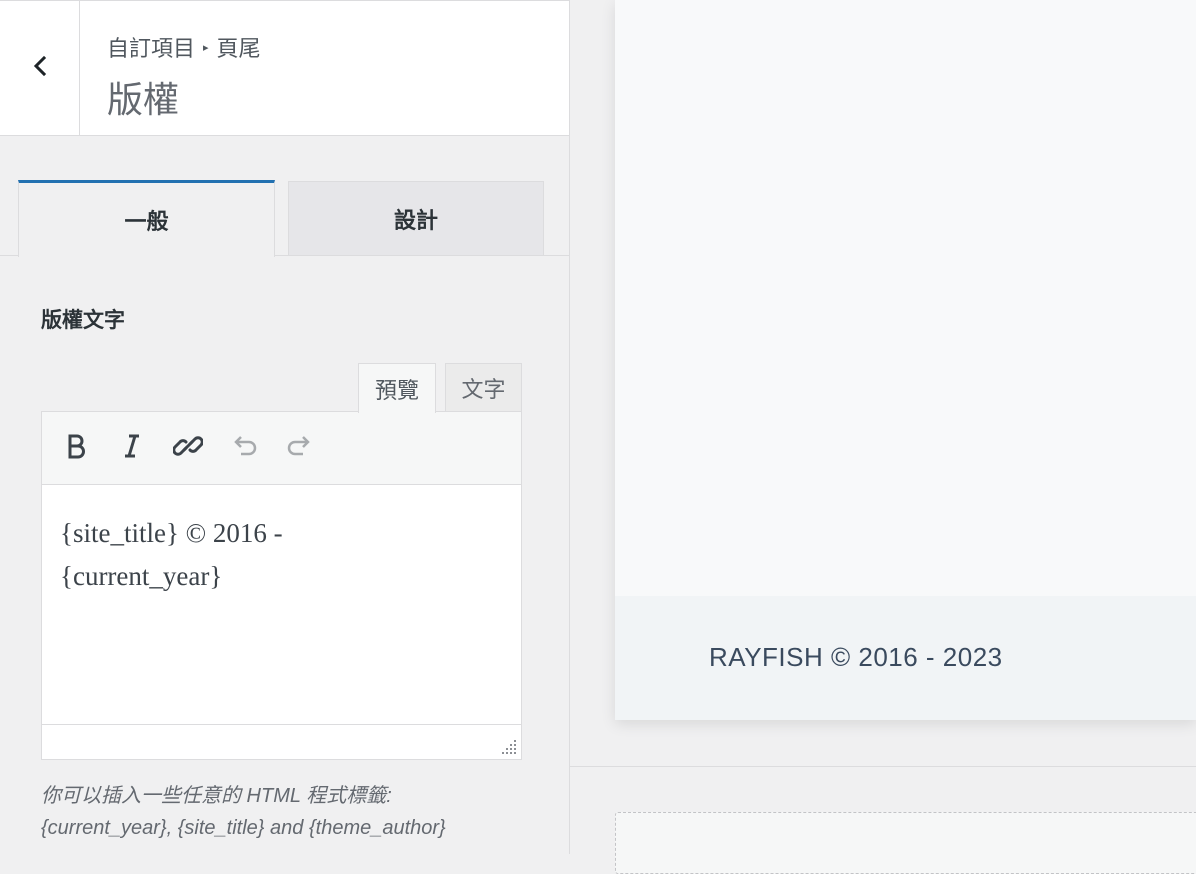 The width and height of the screenshot is (1196, 874). Describe the element at coordinates (83, 320) in the screenshot. I see `copyright-text-label: 版權文字` at that location.